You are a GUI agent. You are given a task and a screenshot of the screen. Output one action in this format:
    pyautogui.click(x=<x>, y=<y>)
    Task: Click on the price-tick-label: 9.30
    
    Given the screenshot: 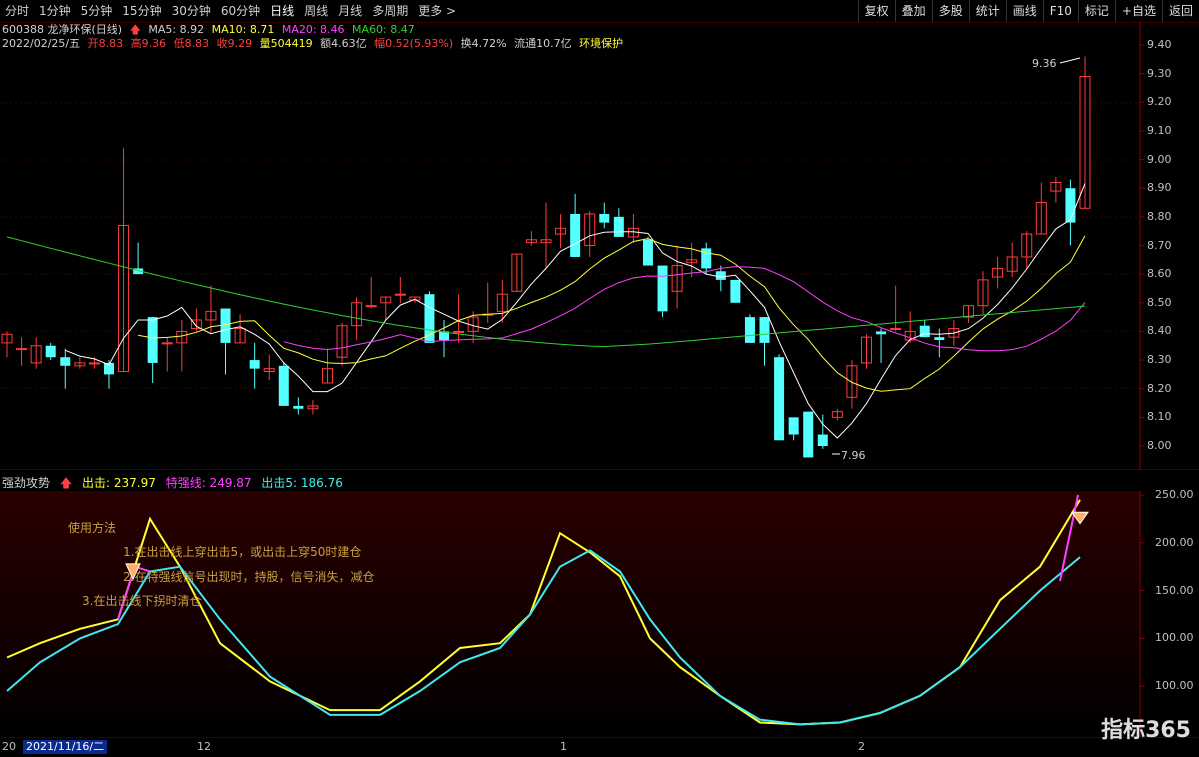 What is the action you would take?
    pyautogui.click(x=1159, y=73)
    